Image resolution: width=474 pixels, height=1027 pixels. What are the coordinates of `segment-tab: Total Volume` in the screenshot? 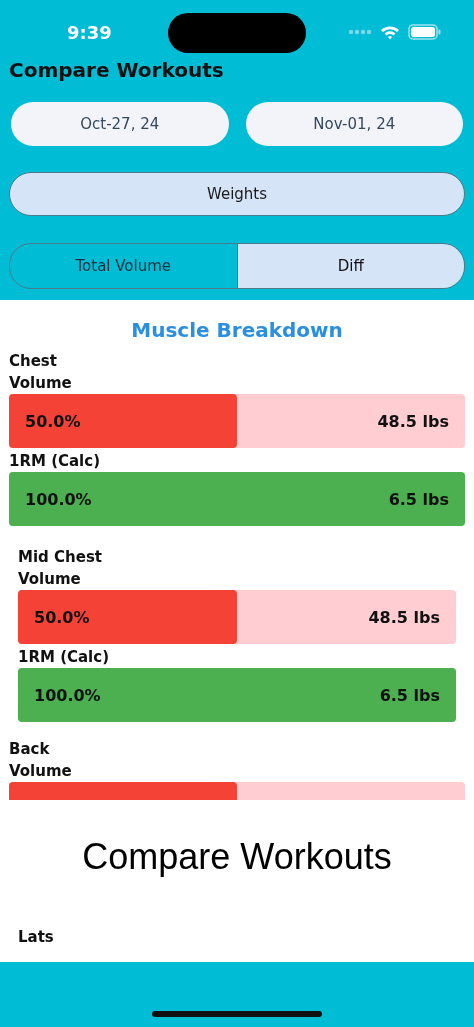 It's located at (123, 266).